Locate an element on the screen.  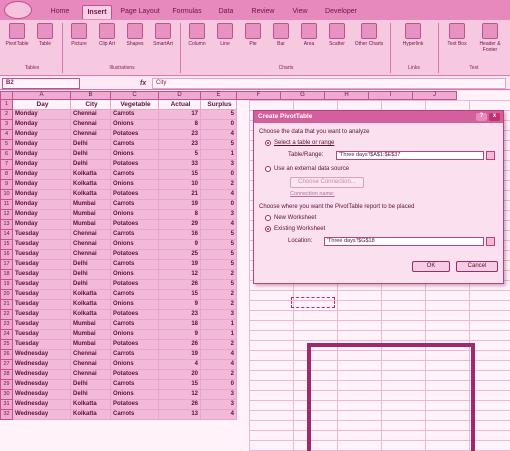
smartart-button: SmartArt is located at coordinates (163, 35).